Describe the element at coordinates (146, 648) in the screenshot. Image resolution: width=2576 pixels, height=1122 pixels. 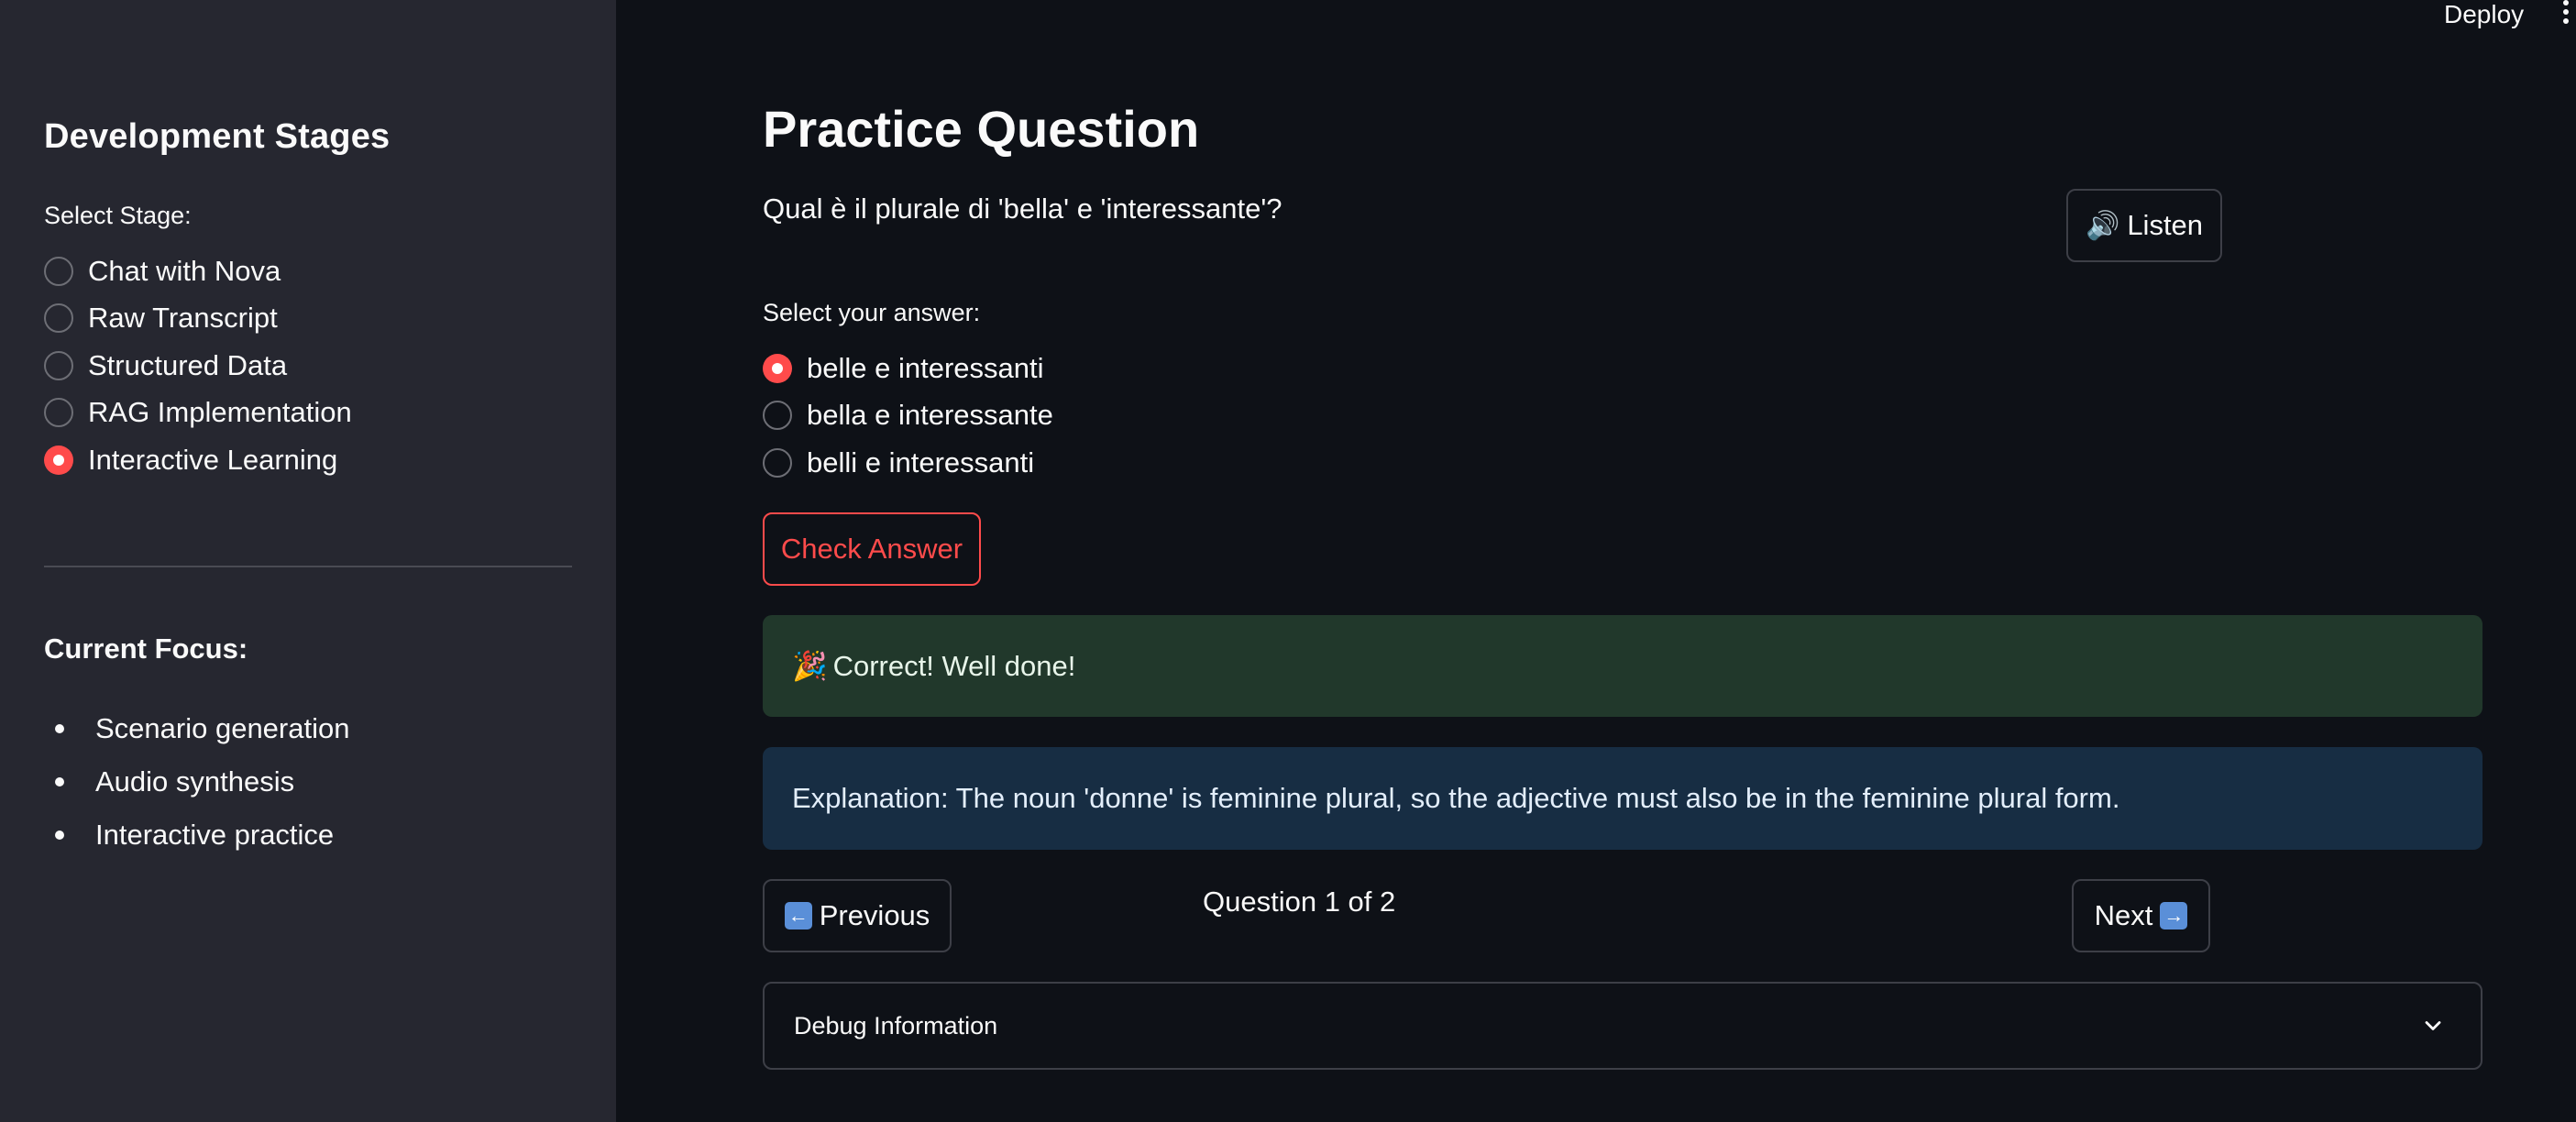
I see `current-focus-title: Current Focus:` at that location.